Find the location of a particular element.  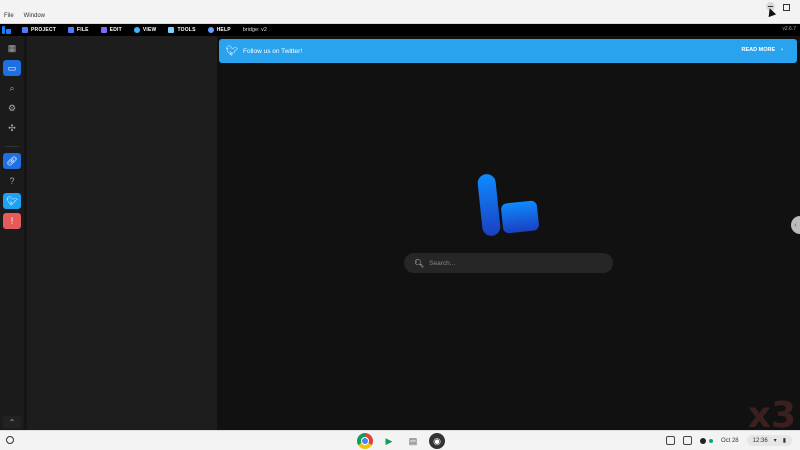

file-icon is located at coordinates (71, 30).